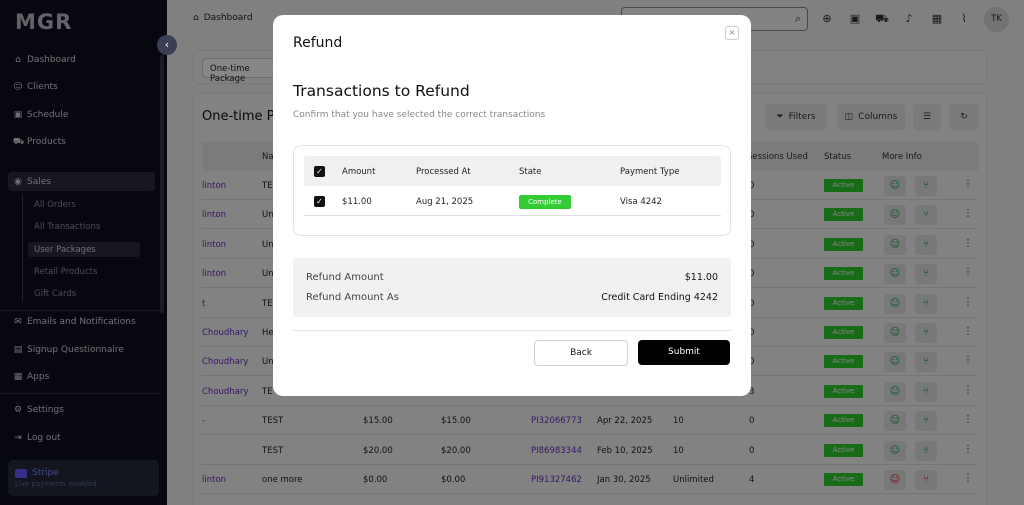  I want to click on refund-as-label: Refund Amount As, so click(352, 297).